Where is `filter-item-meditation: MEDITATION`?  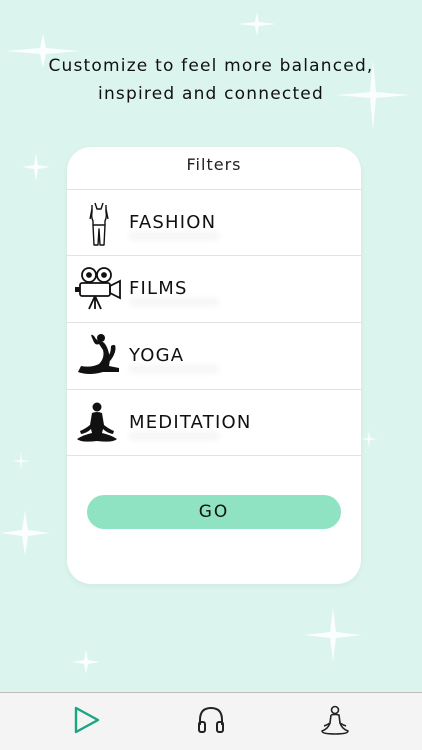 filter-item-meditation: MEDITATION is located at coordinates (214, 422).